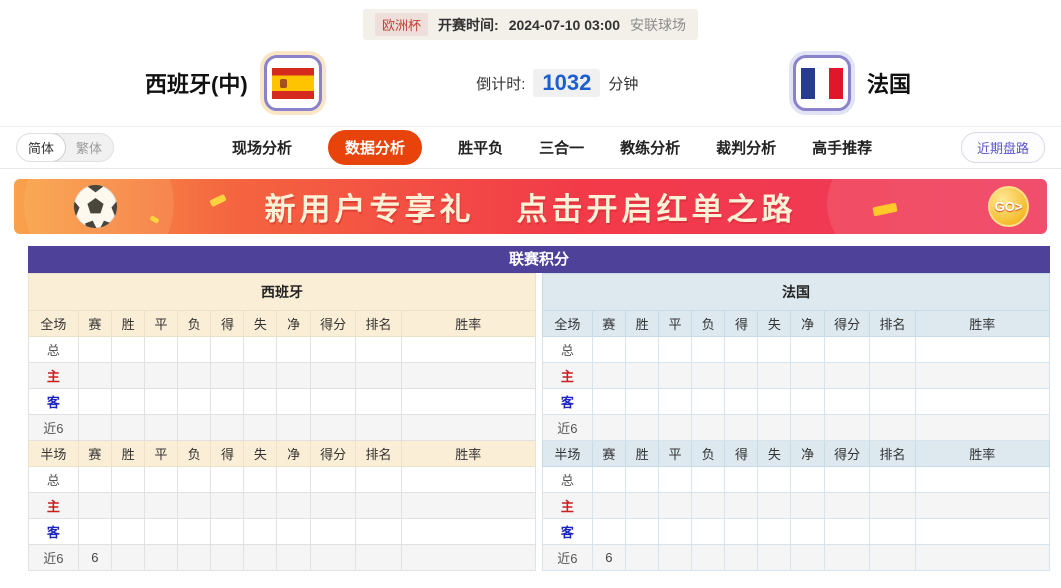  I want to click on tab-referee-analysis: 裁判分析, so click(746, 147).